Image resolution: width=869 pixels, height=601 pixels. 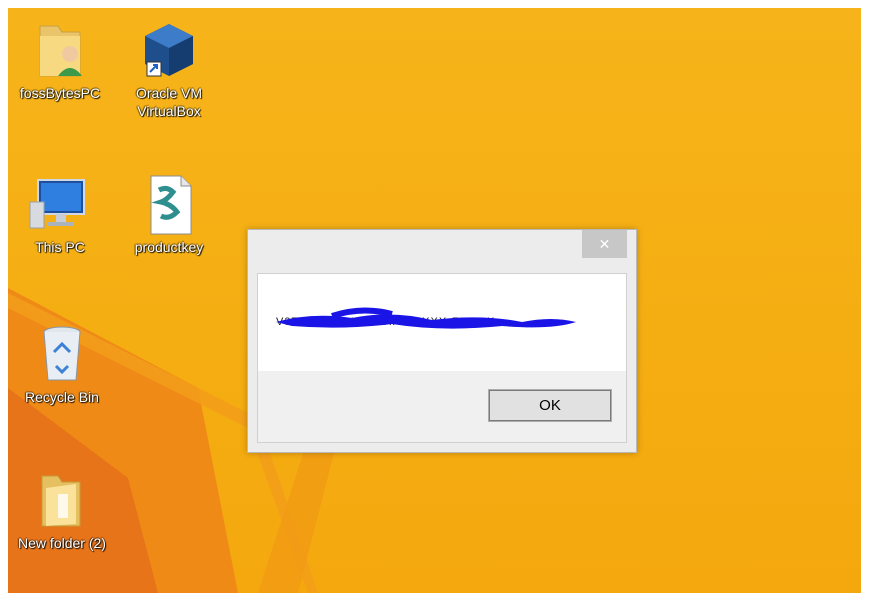 I want to click on desktop-icon-virtualbox: Oracle VM VirtualBox, so click(x=169, y=69).